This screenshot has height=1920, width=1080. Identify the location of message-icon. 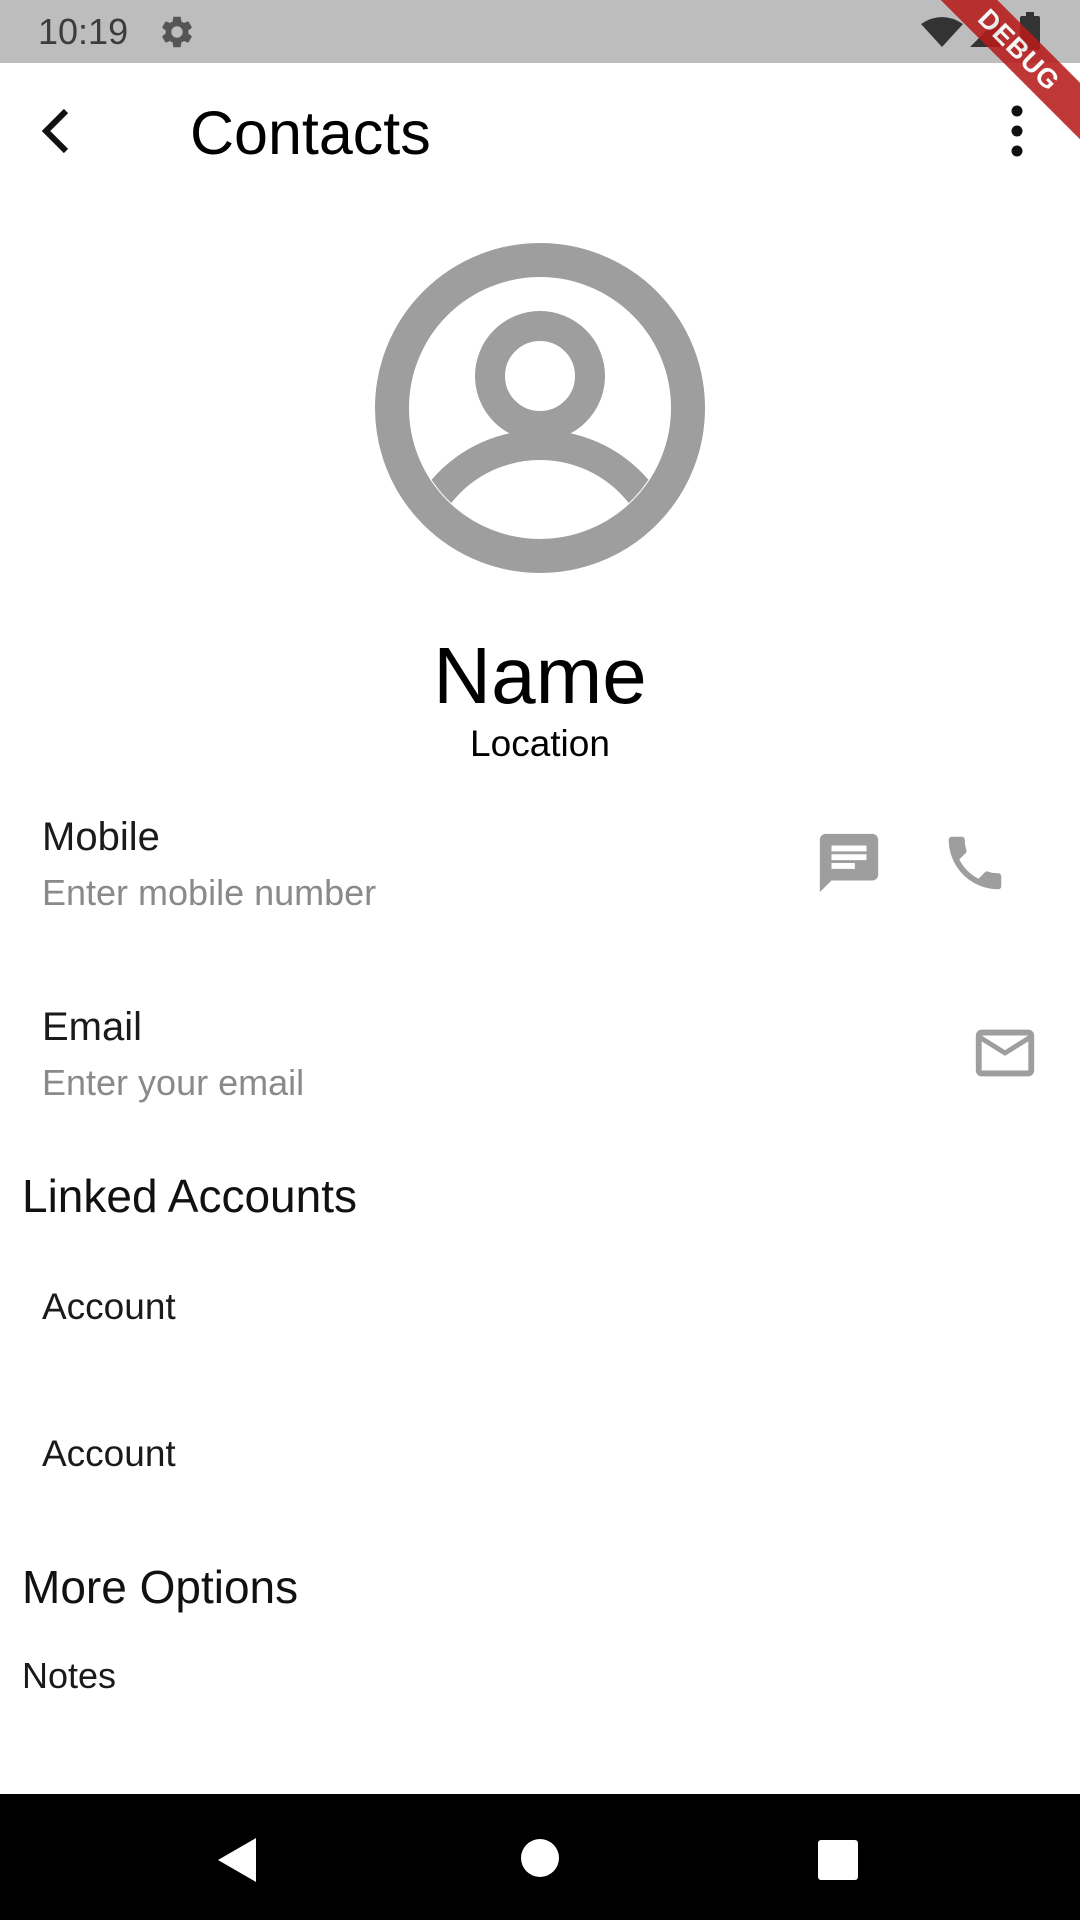
(849, 863).